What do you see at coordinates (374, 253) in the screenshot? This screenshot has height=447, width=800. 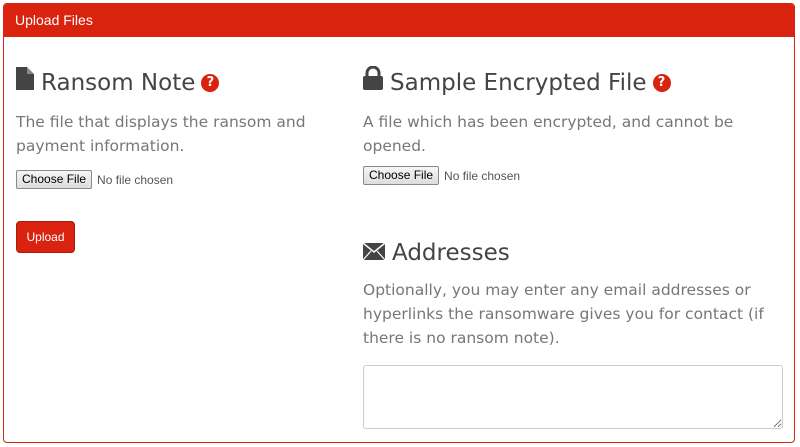 I see `envelope-icon` at bounding box center [374, 253].